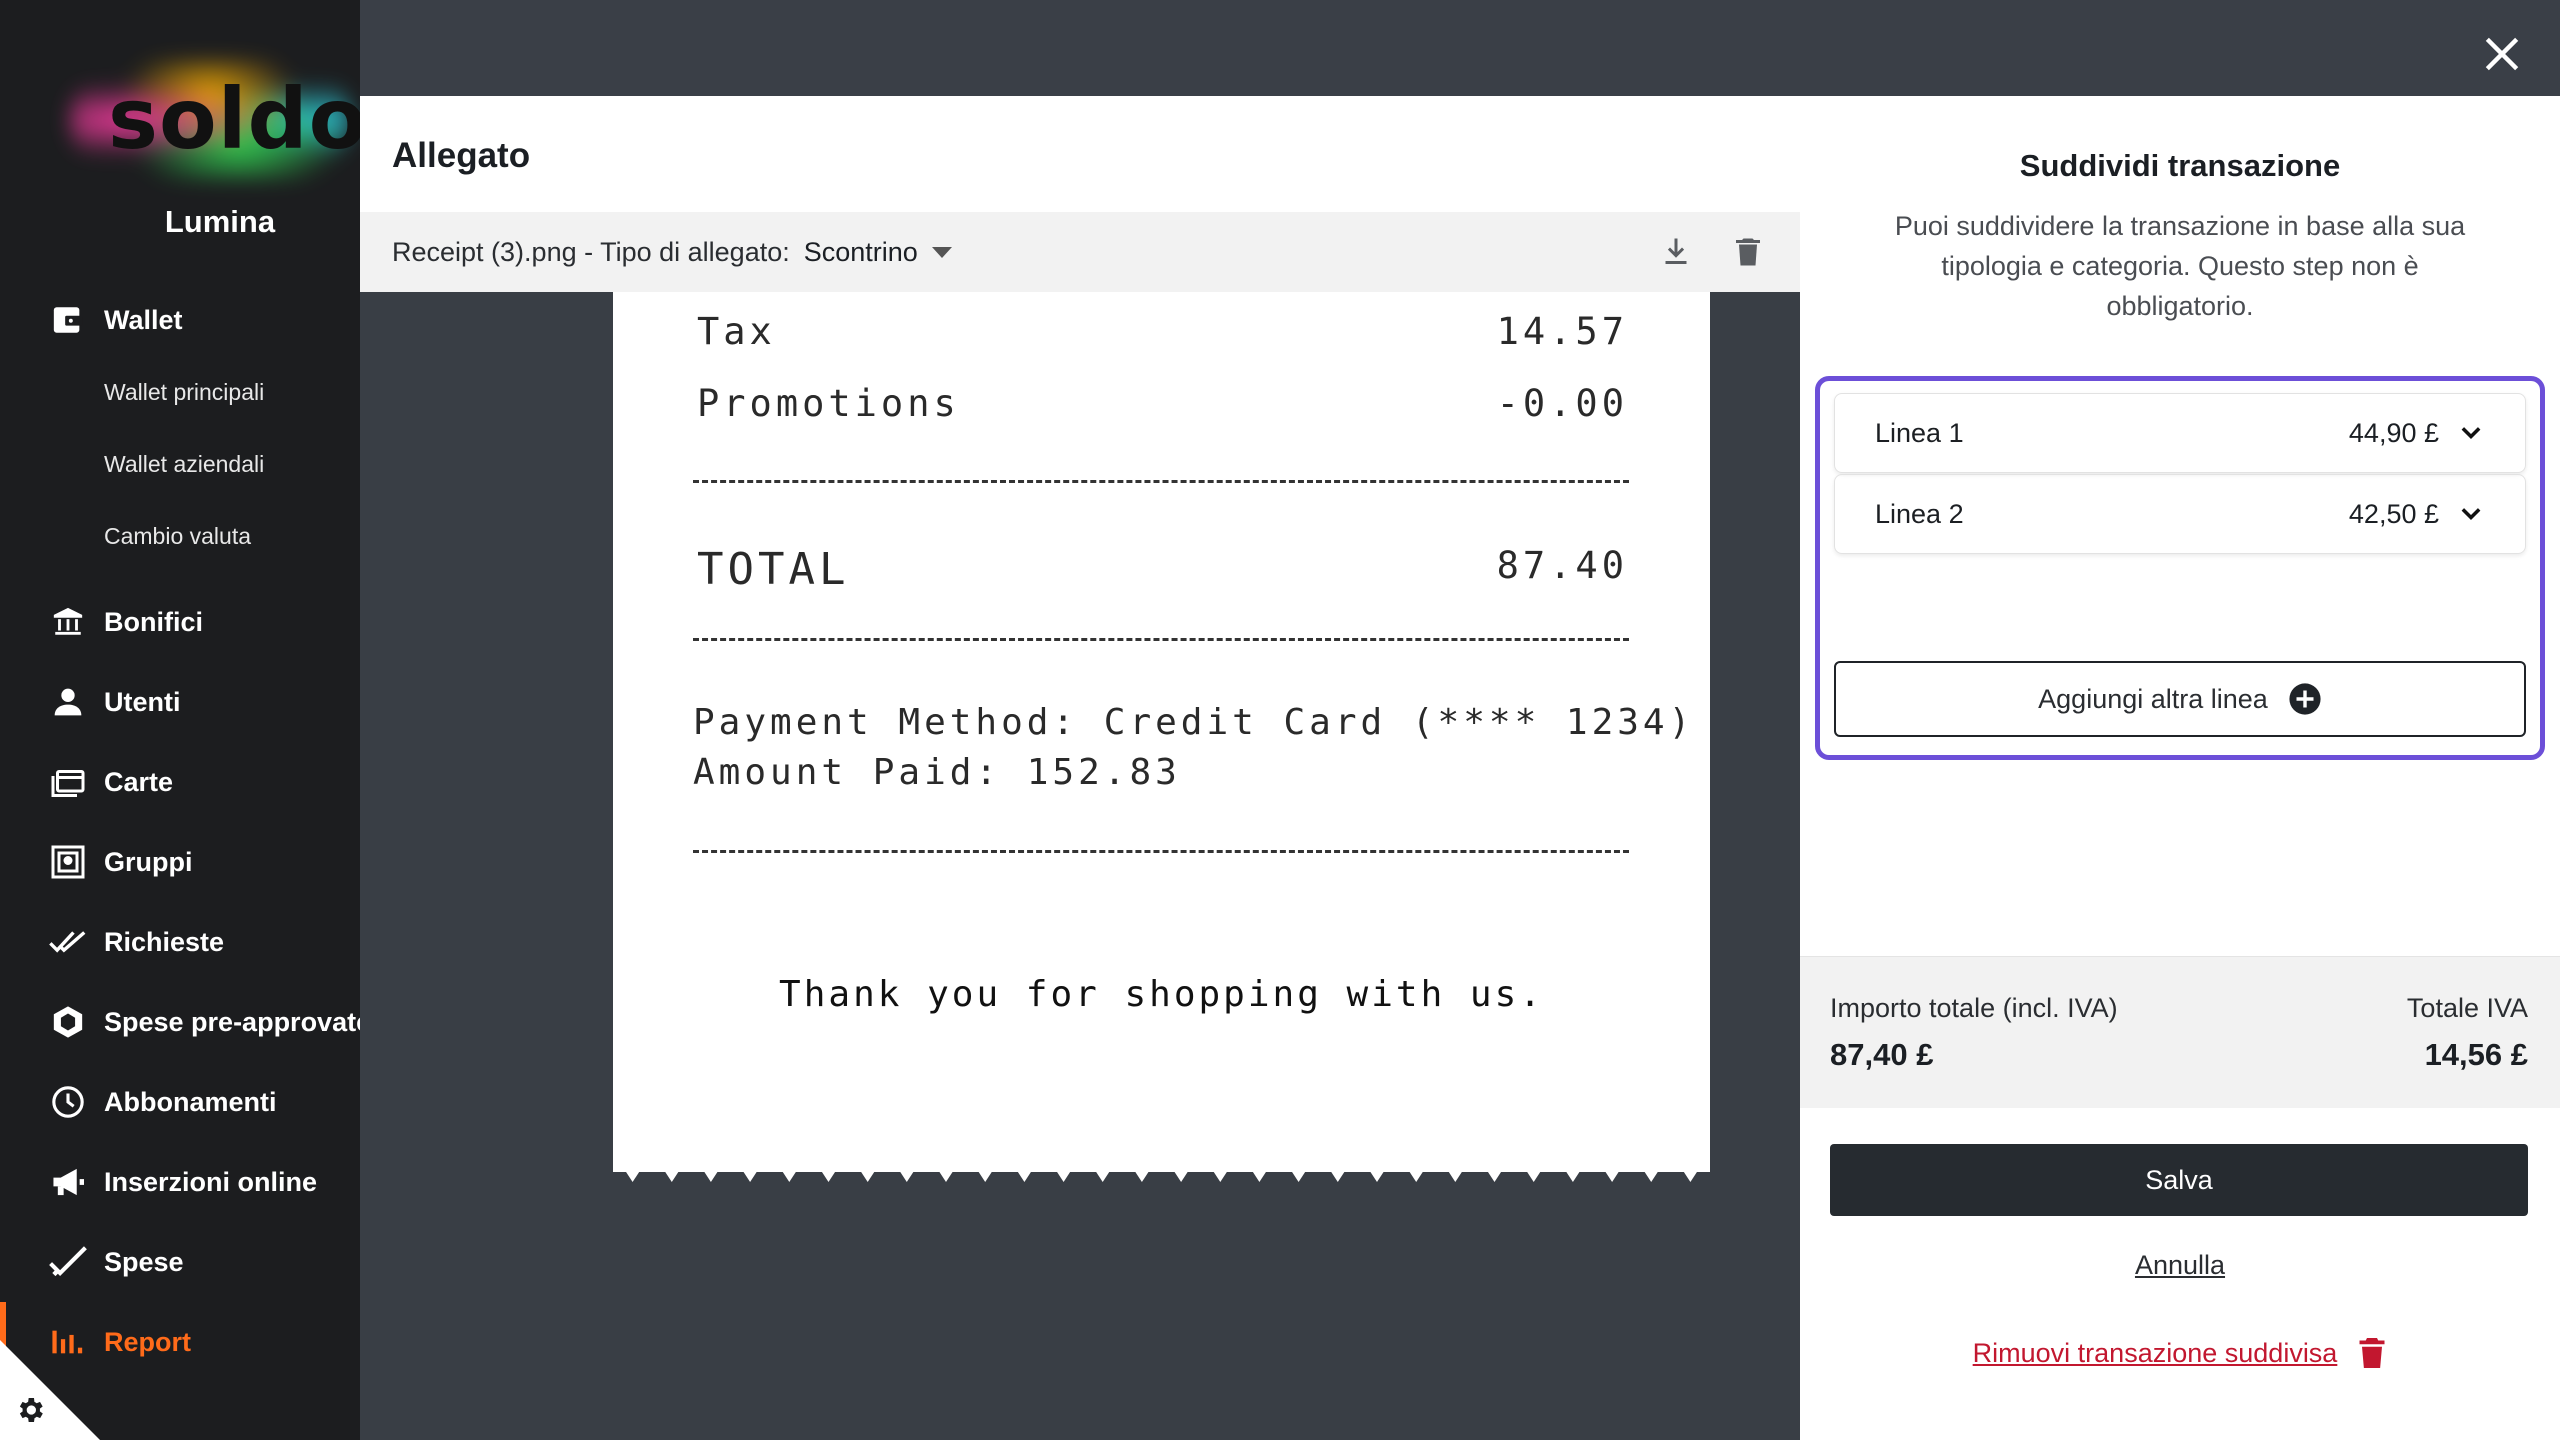 The height and width of the screenshot is (1440, 2560). I want to click on sidebar-item-gruppi: Gruppi, so click(180, 862).